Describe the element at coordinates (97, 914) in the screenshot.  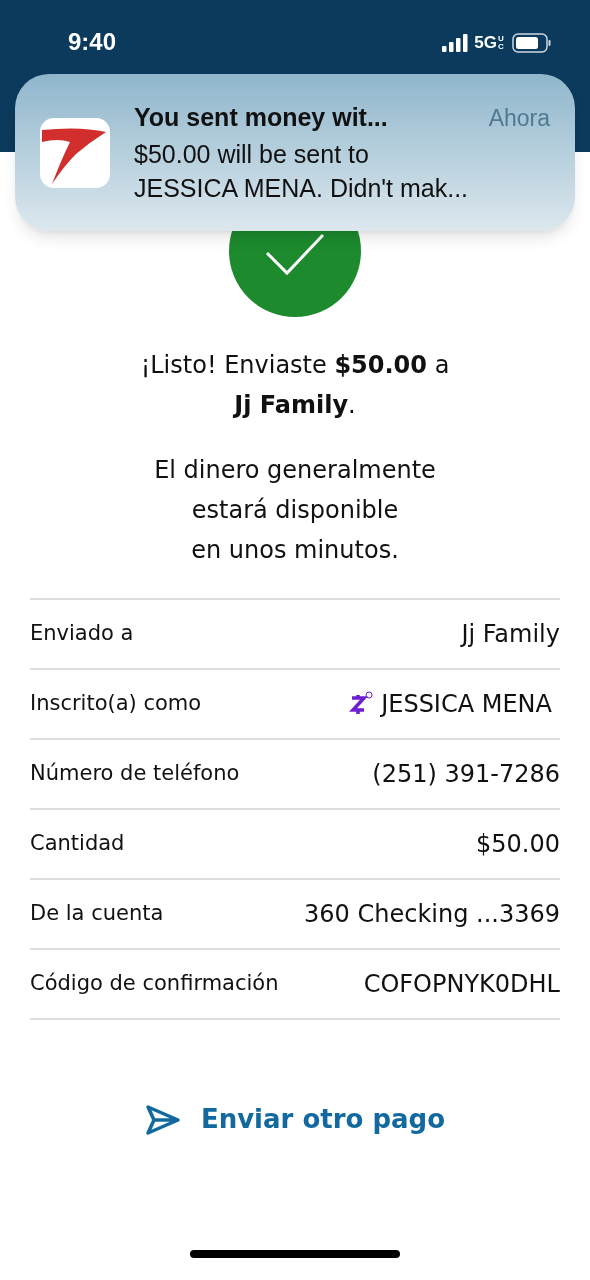
I see `detail-label: De la cuenta` at that location.